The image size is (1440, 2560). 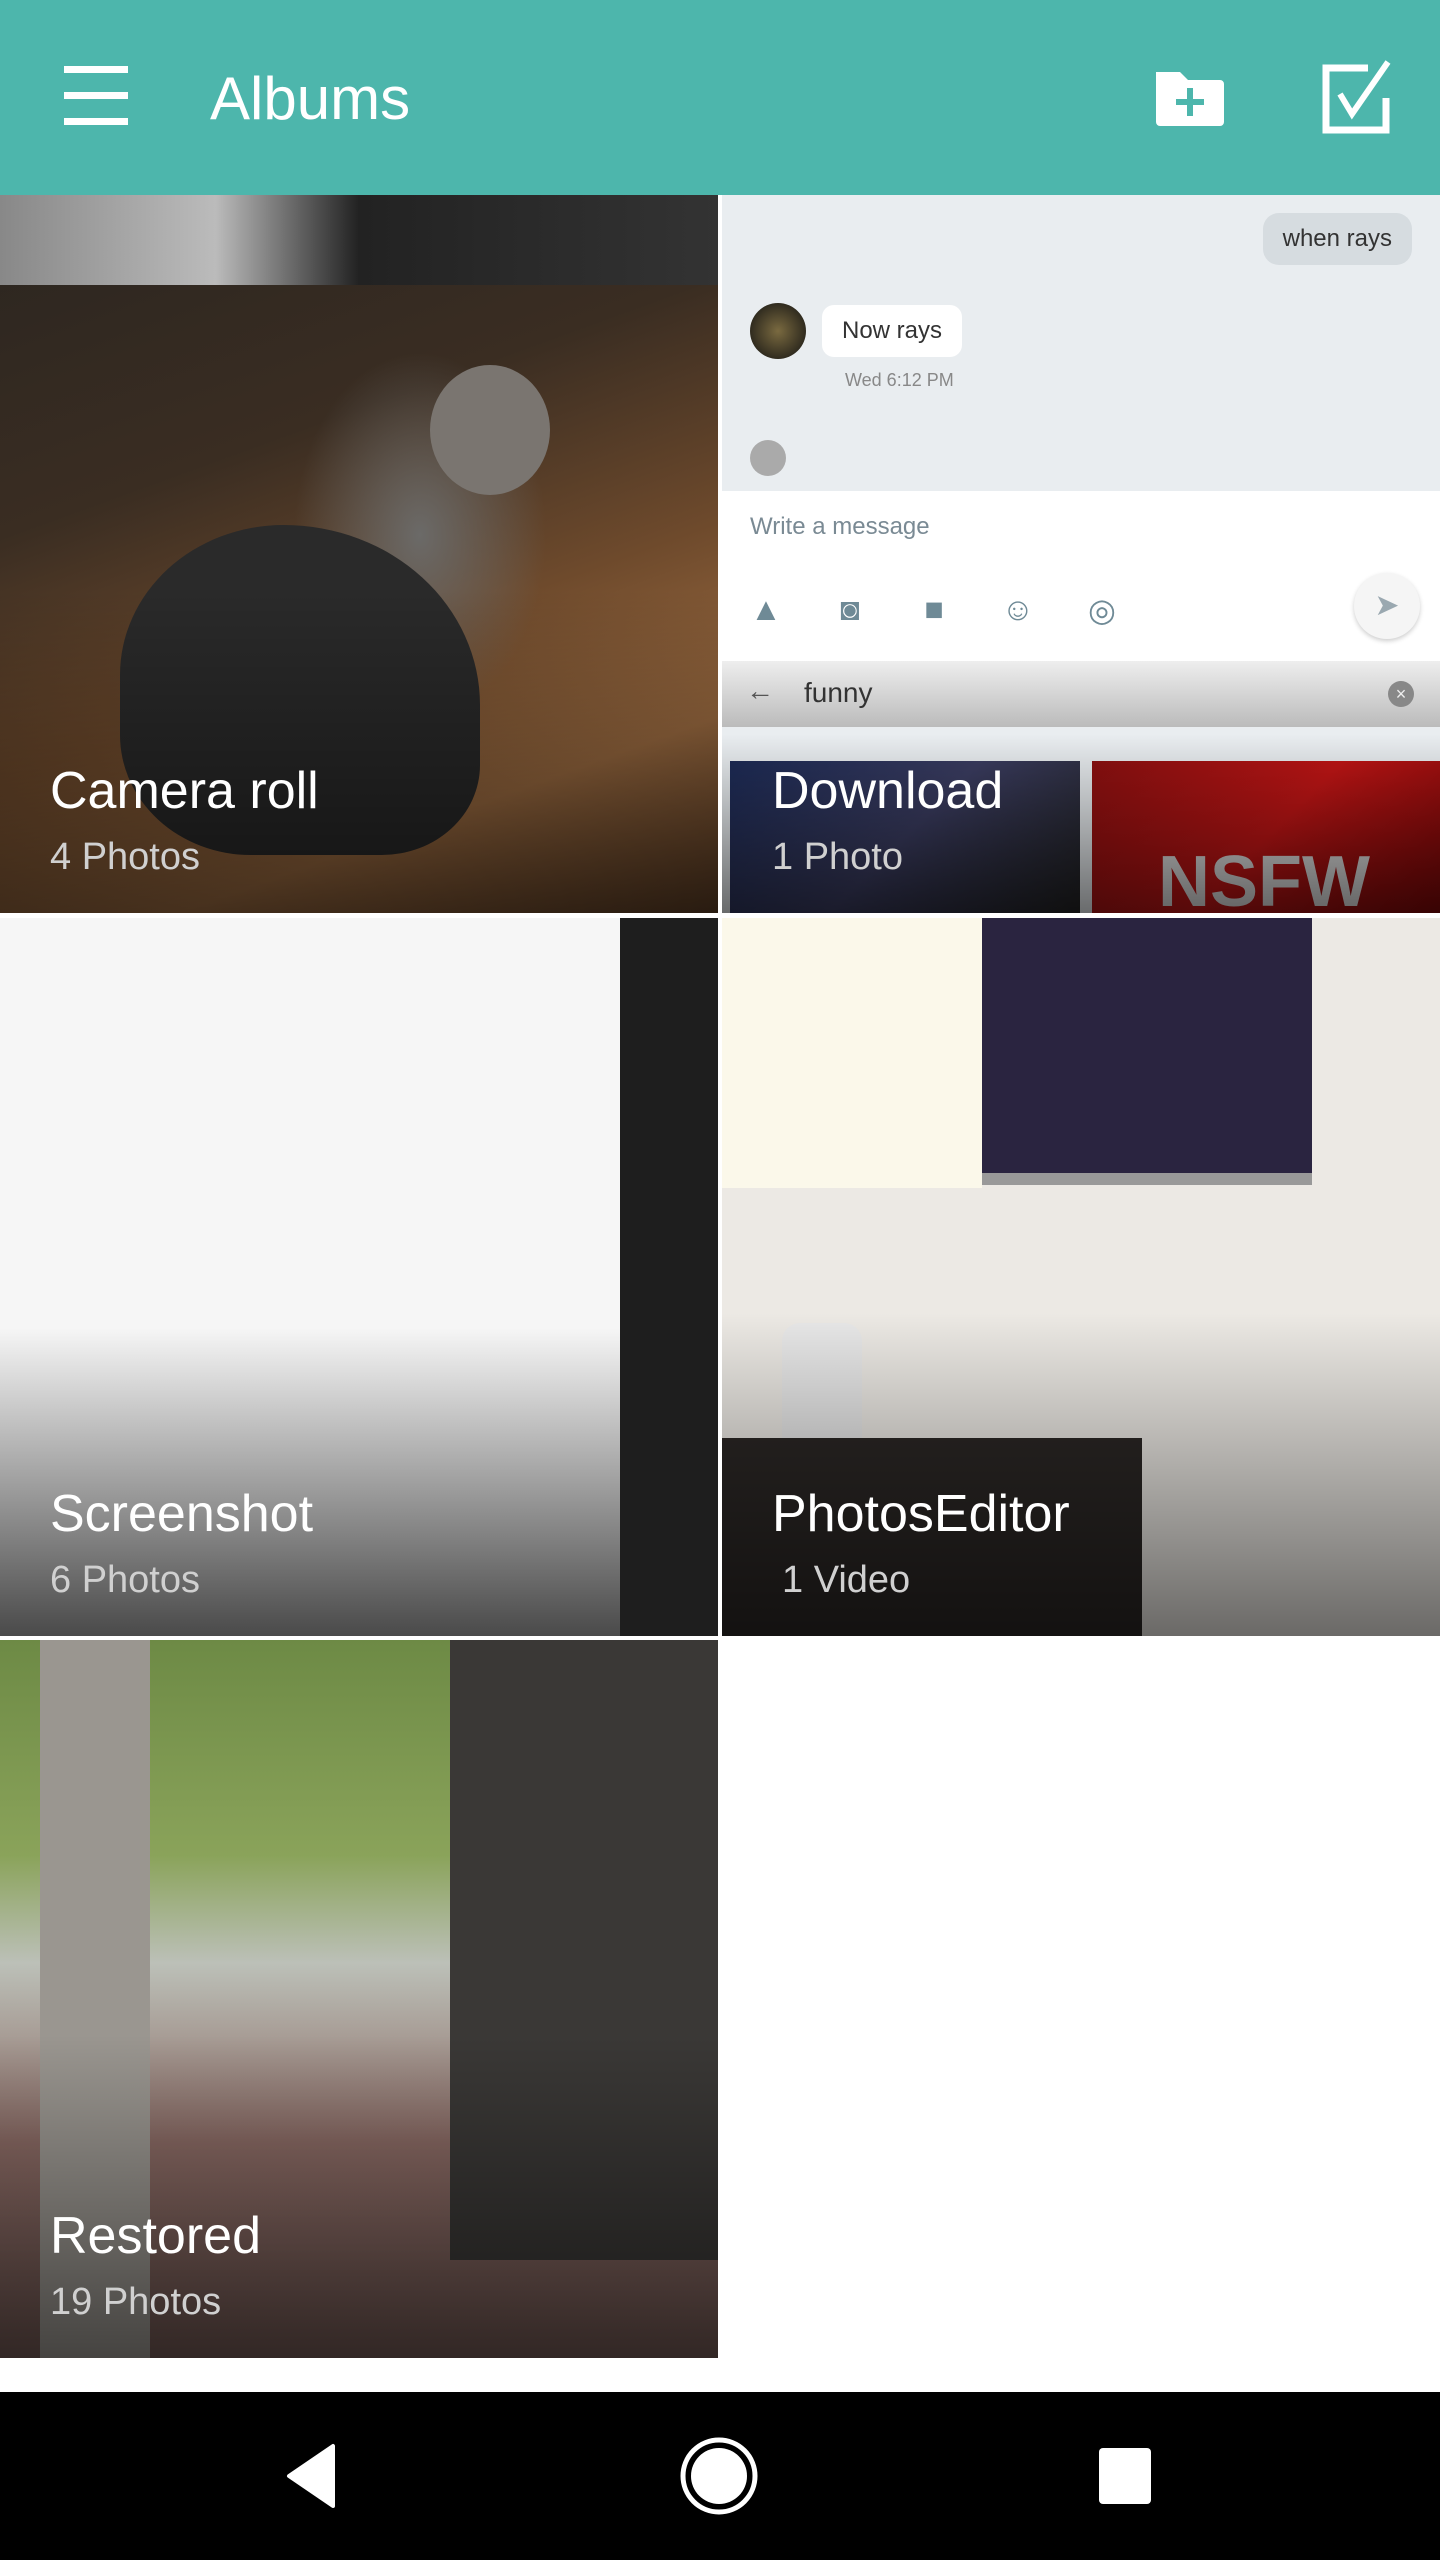 I want to click on composer-placeholder: Write a message, so click(x=840, y=526).